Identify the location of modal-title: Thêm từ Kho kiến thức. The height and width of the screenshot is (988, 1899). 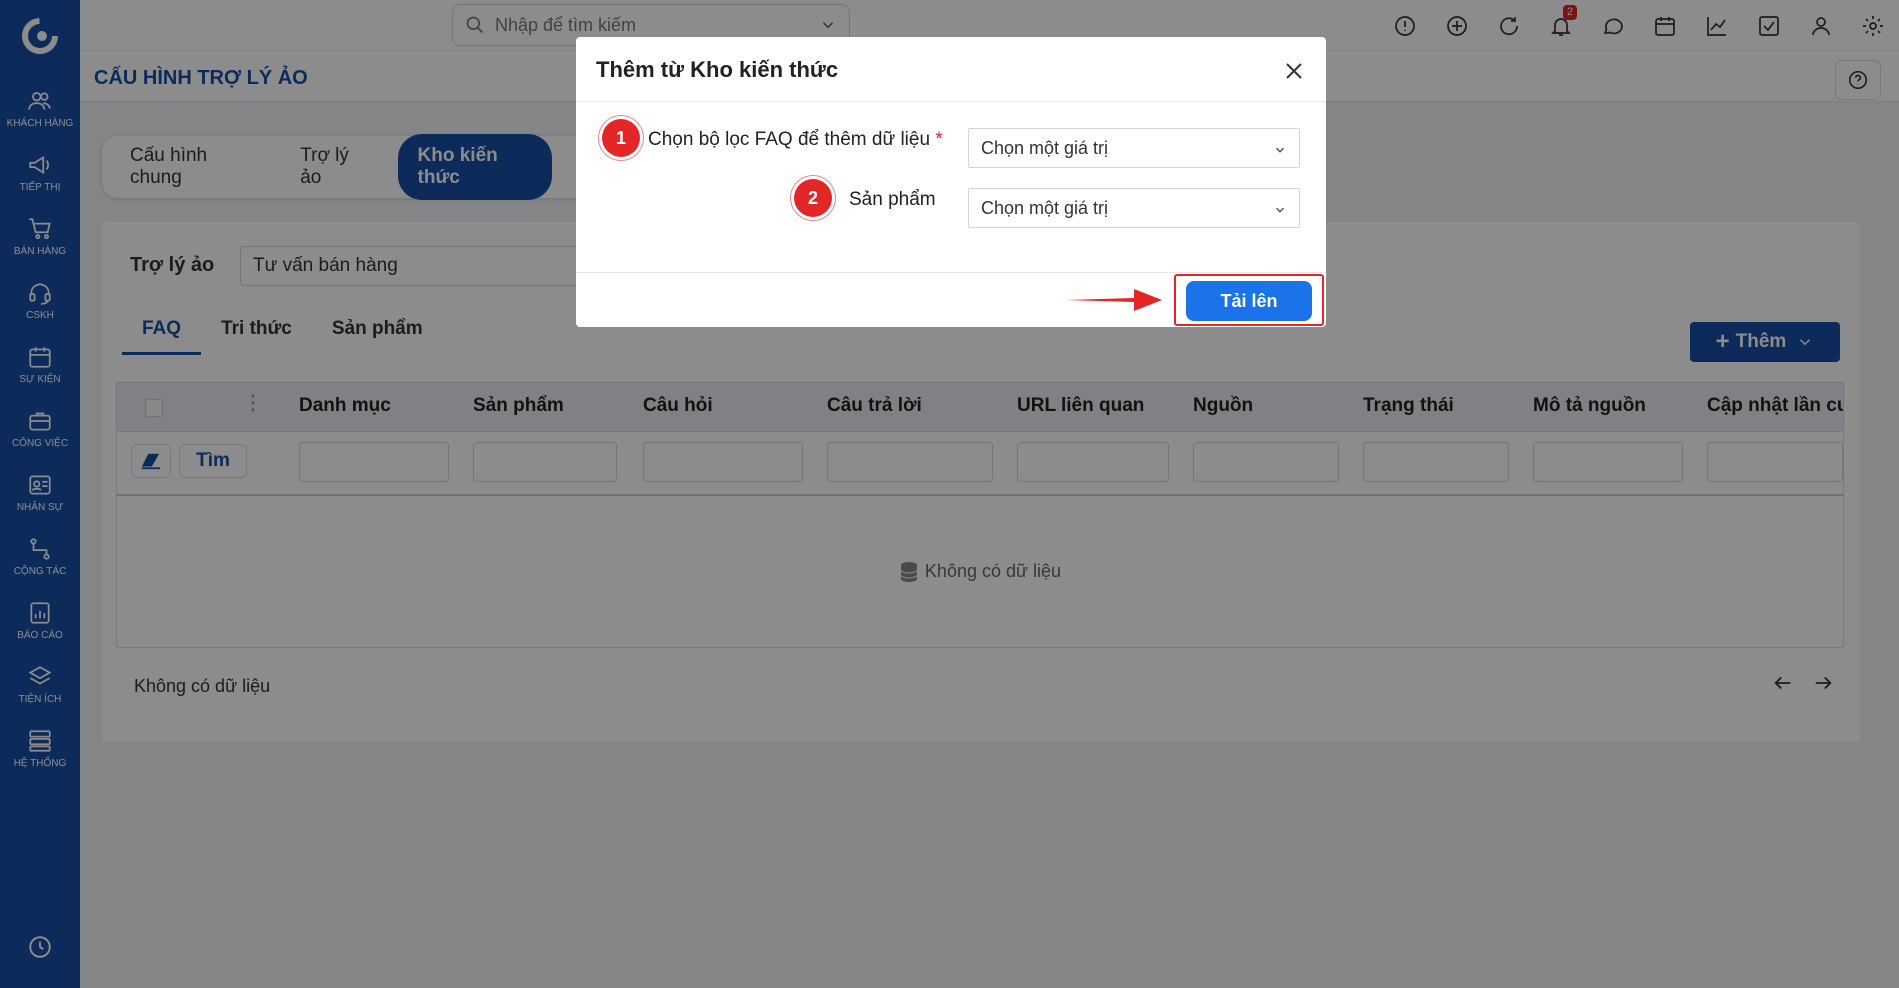
(717, 69).